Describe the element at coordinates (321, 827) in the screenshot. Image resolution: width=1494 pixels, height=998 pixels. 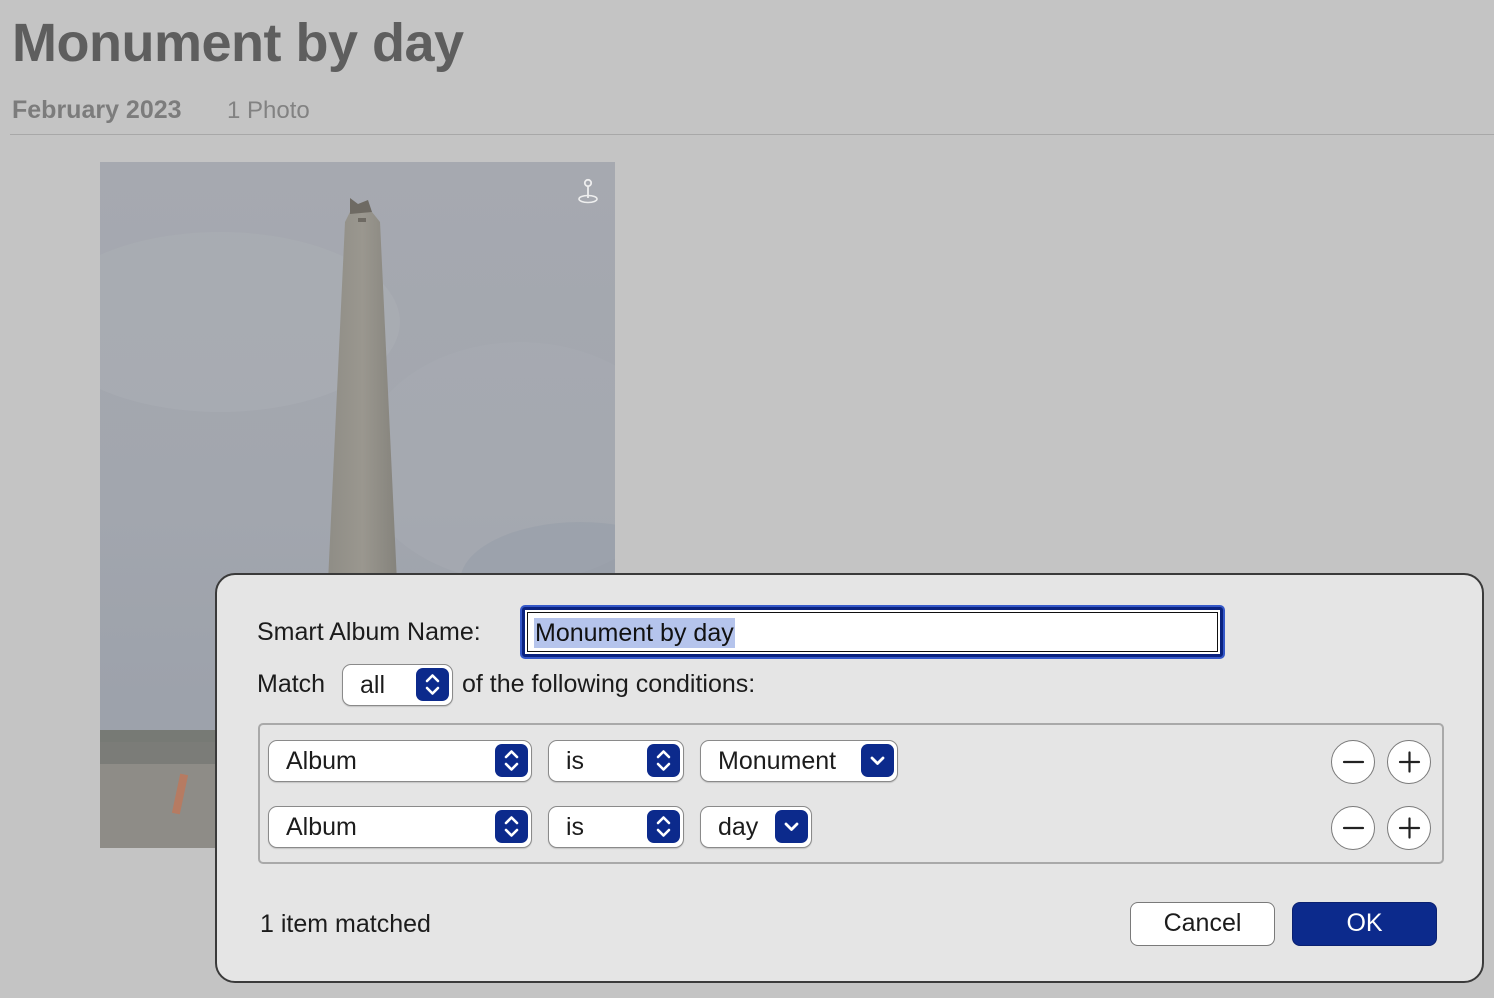
I see `rule-2-field-value: Album` at that location.